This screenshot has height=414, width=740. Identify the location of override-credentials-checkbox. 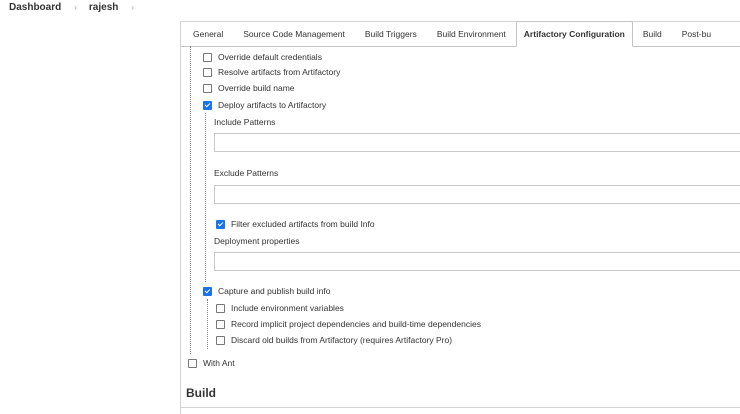
(207, 57).